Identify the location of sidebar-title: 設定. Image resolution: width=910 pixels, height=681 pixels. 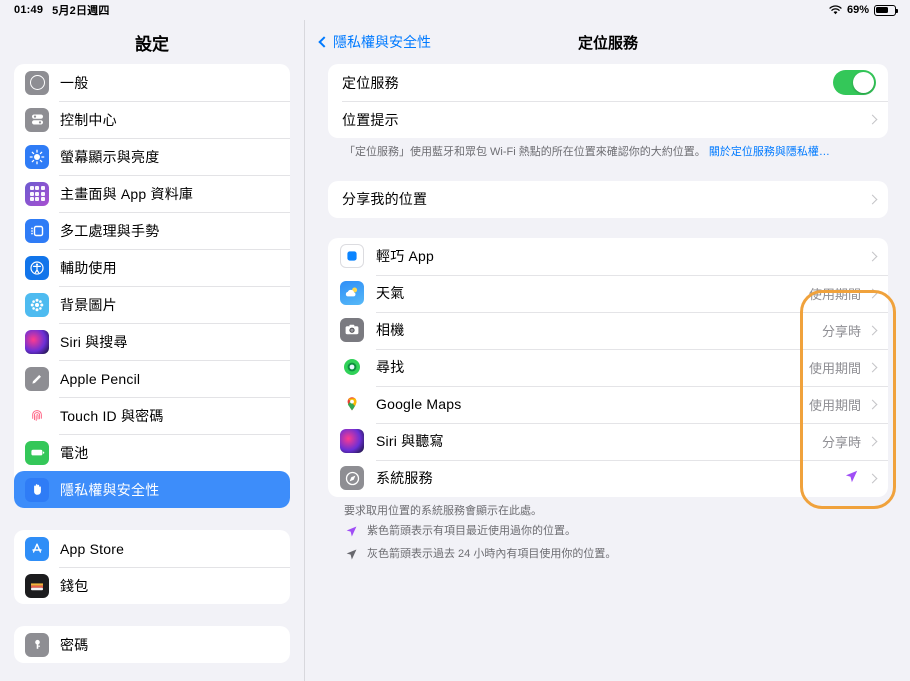
(152, 44).